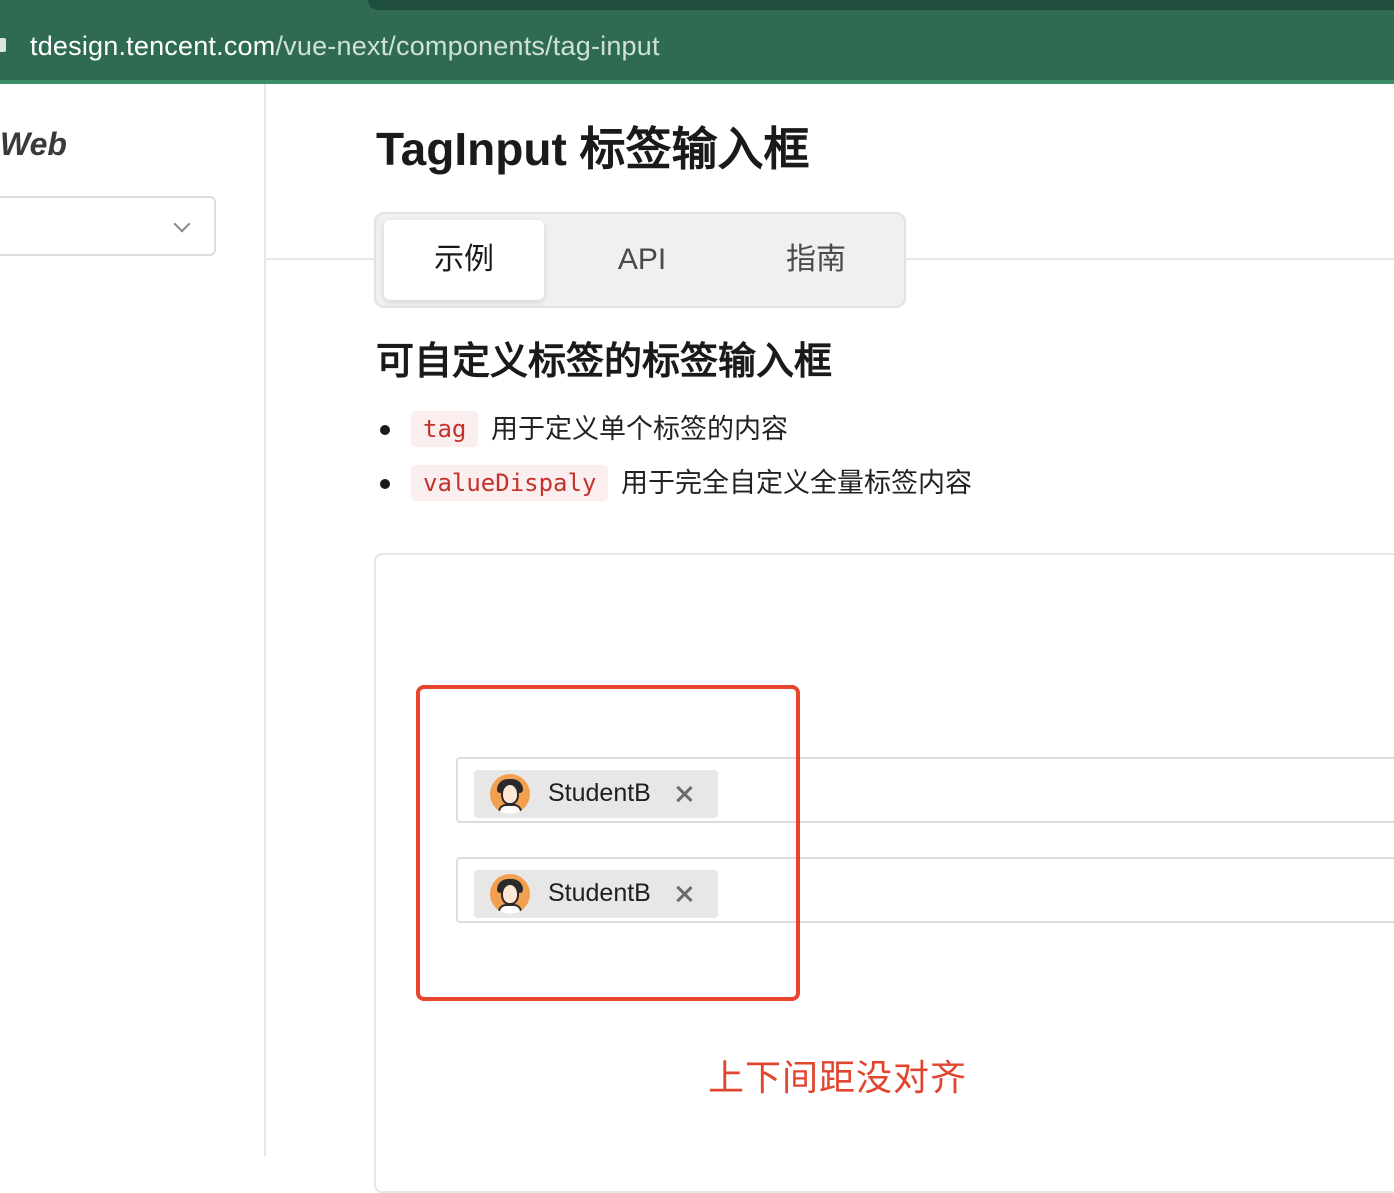 The width and height of the screenshot is (1394, 1193). Describe the element at coordinates (108, 226) in the screenshot. I see `version-select` at that location.